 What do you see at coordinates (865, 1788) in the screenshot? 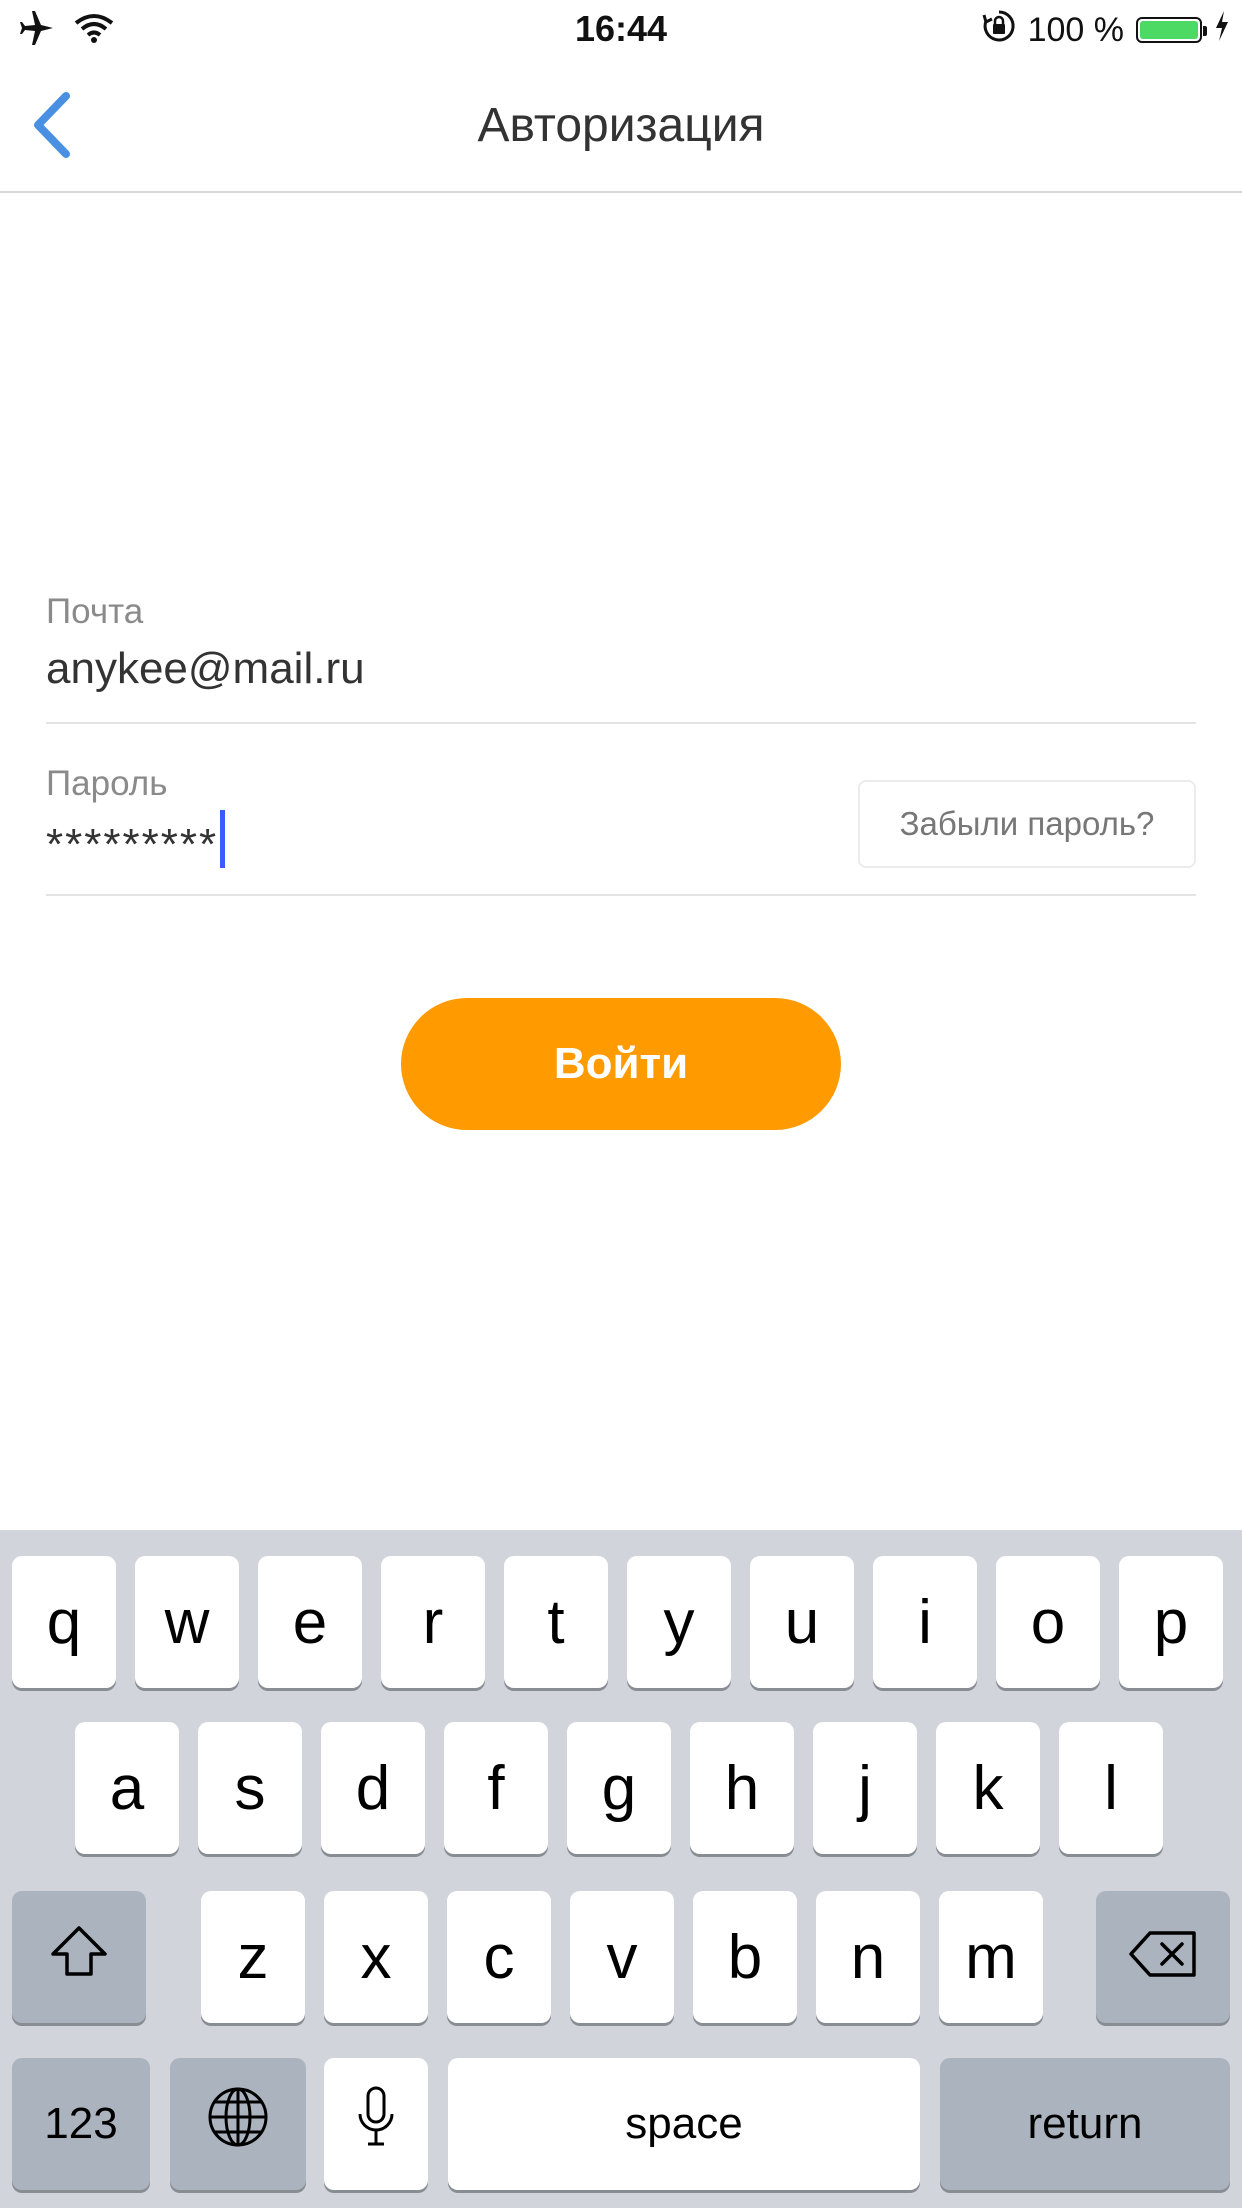
I see `key-j: j` at bounding box center [865, 1788].